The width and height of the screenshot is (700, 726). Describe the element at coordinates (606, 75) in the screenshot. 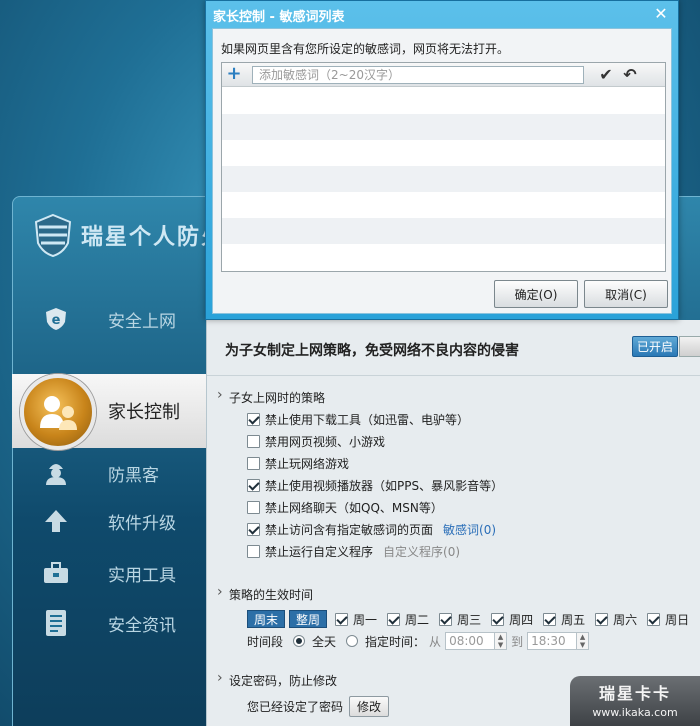

I see `confirm-check-icon: ✔` at that location.